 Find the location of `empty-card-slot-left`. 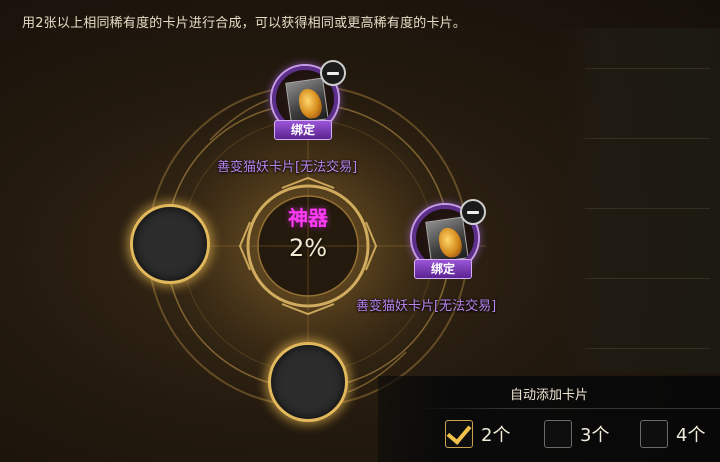

empty-card-slot-left is located at coordinates (170, 244).